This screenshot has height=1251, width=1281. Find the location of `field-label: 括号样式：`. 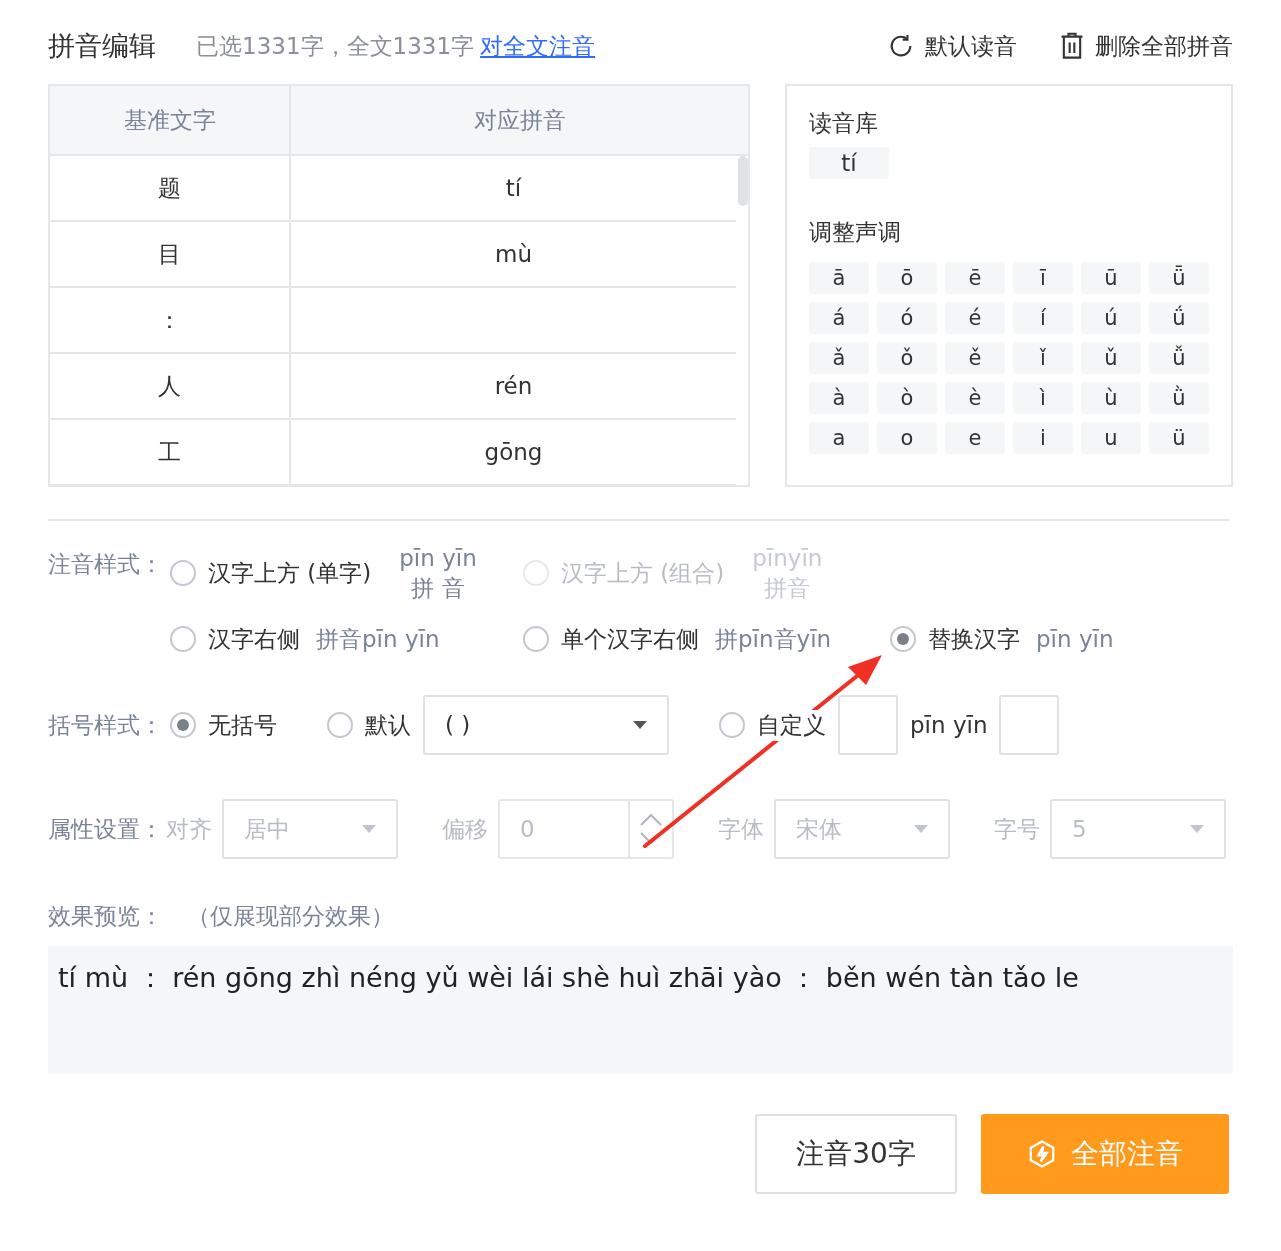

field-label: 括号样式： is located at coordinates (106, 725).